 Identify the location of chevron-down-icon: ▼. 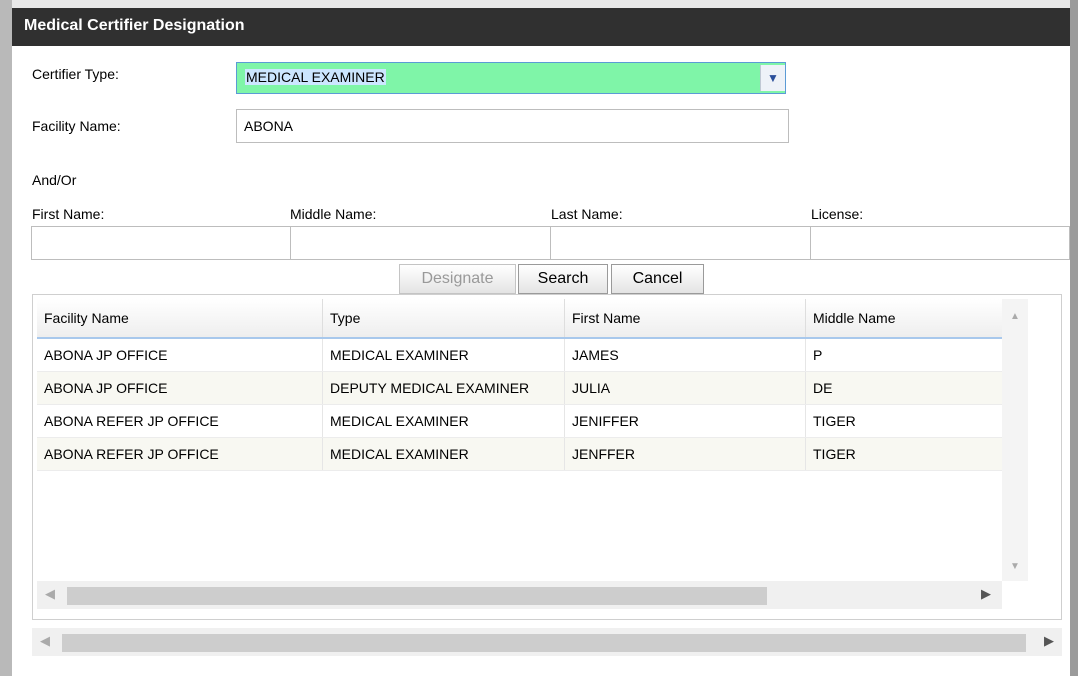
(772, 78).